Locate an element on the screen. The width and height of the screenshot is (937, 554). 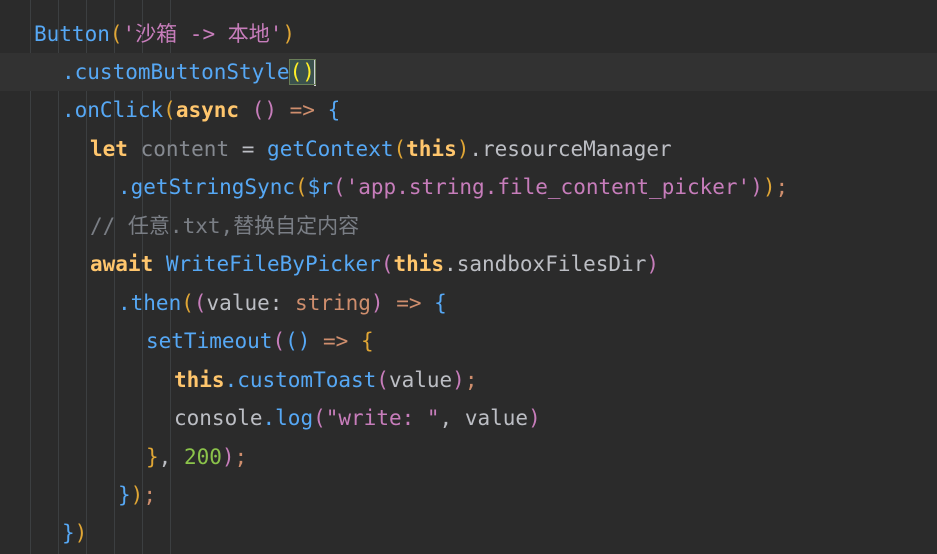
code-text: }, 200); is located at coordinates (196, 457).